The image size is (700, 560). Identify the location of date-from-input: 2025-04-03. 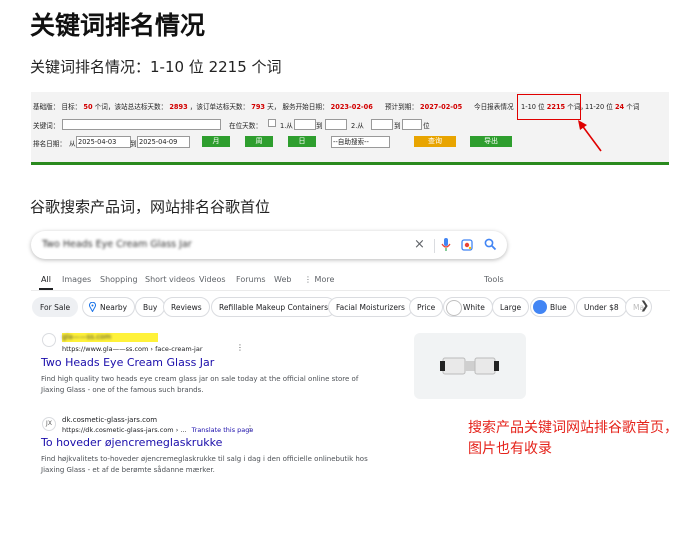
(103, 142).